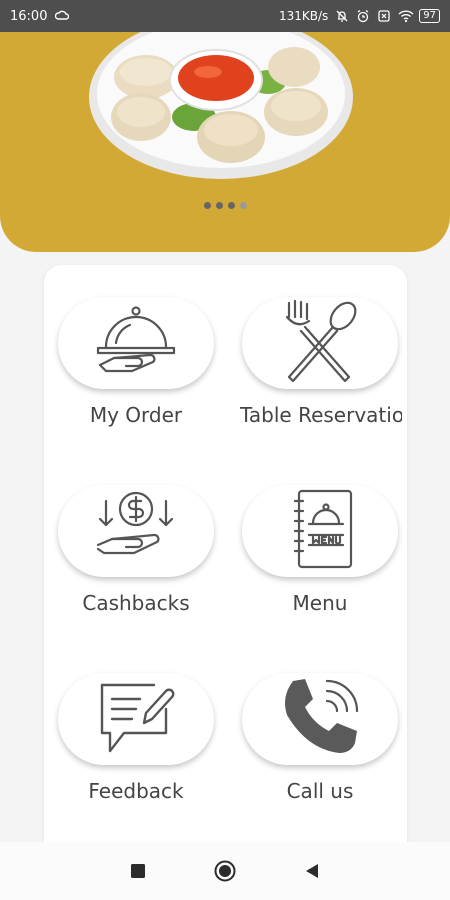  I want to click on cloud-icon, so click(62, 16).